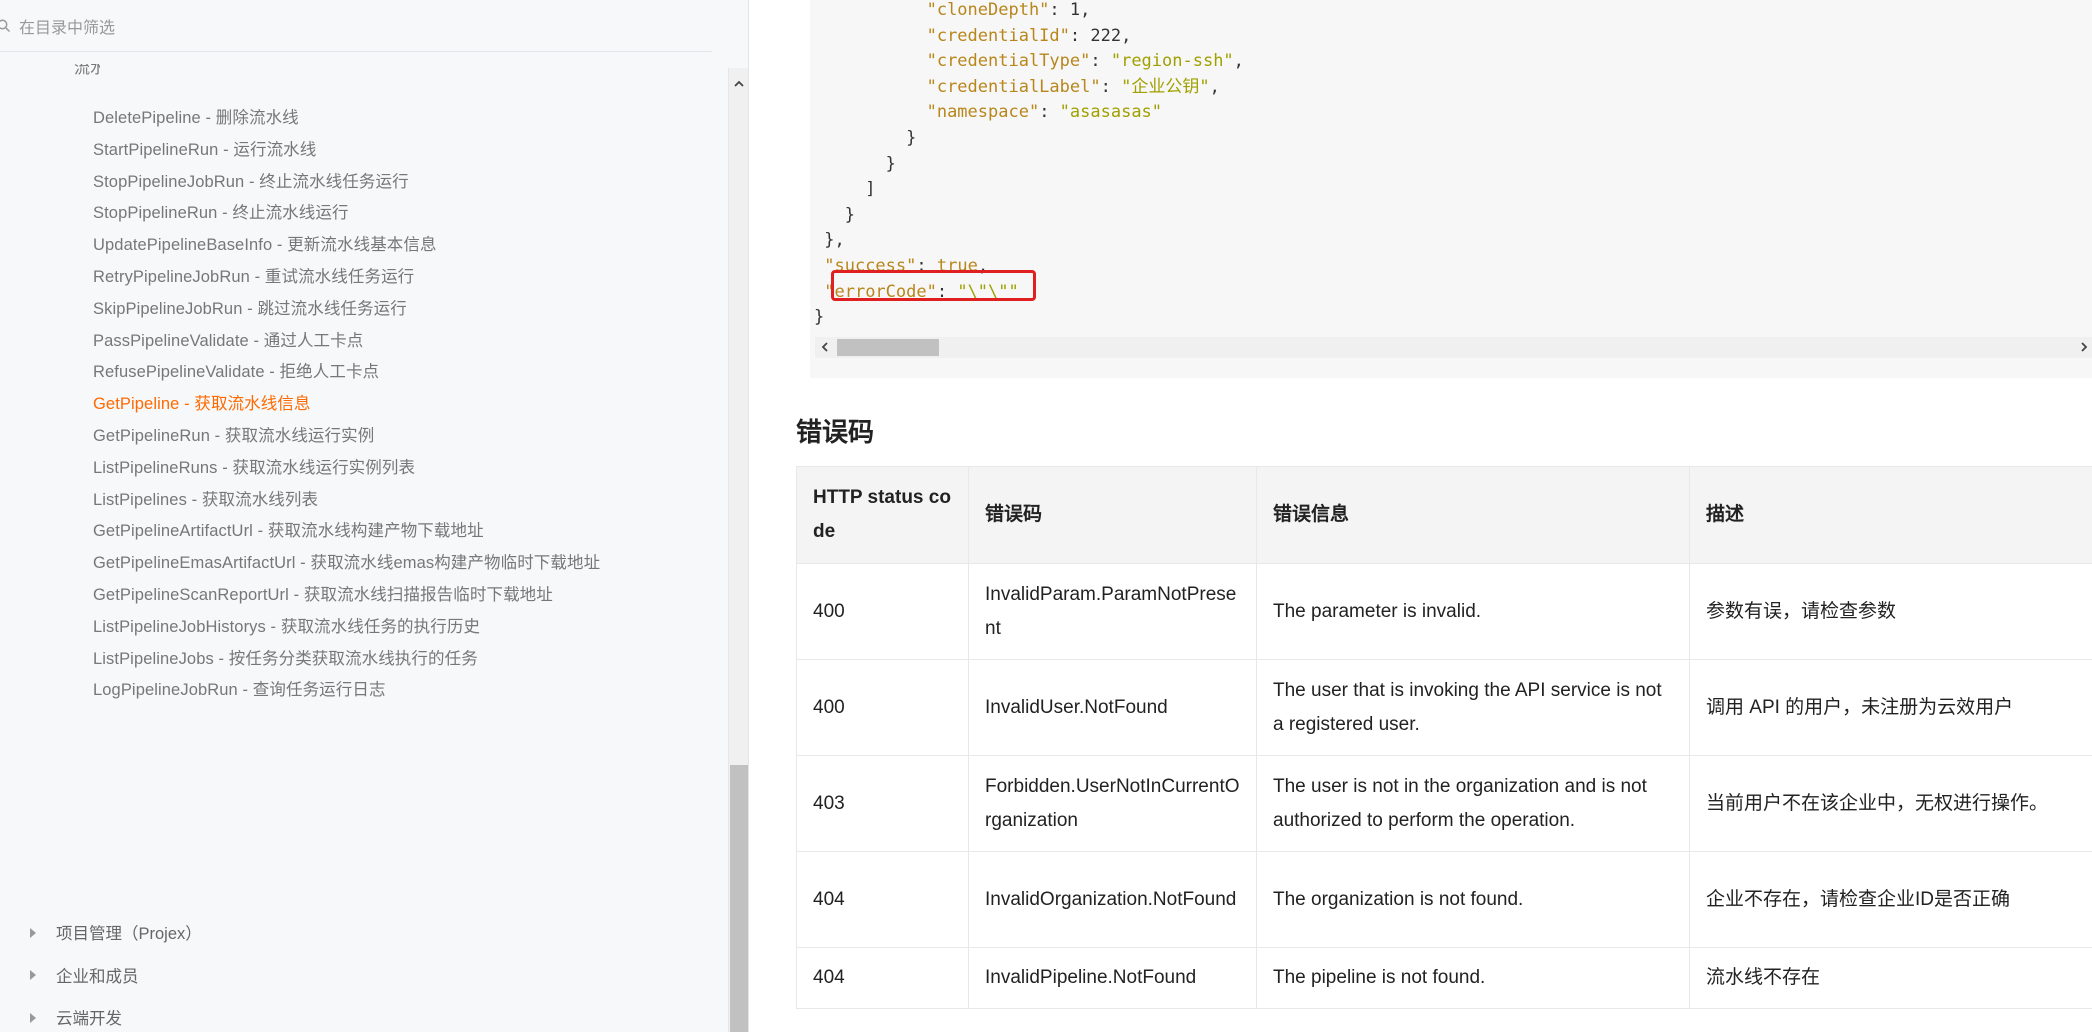 The image size is (2092, 1032). What do you see at coordinates (254, 466) in the screenshot?
I see `sidebar-item: ListPipelineRuns - 获取流水线运行实例列表` at bounding box center [254, 466].